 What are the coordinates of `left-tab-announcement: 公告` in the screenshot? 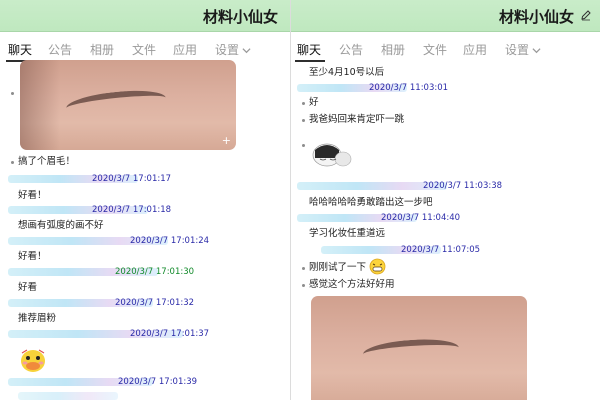 It's located at (60, 49).